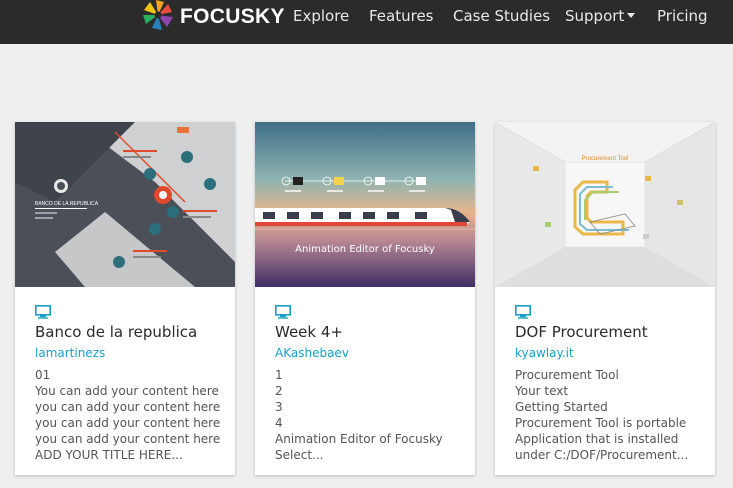 This screenshot has width=733, height=488. Describe the element at coordinates (561, 407) in the screenshot. I see `card-description-line: Getting Started` at that location.